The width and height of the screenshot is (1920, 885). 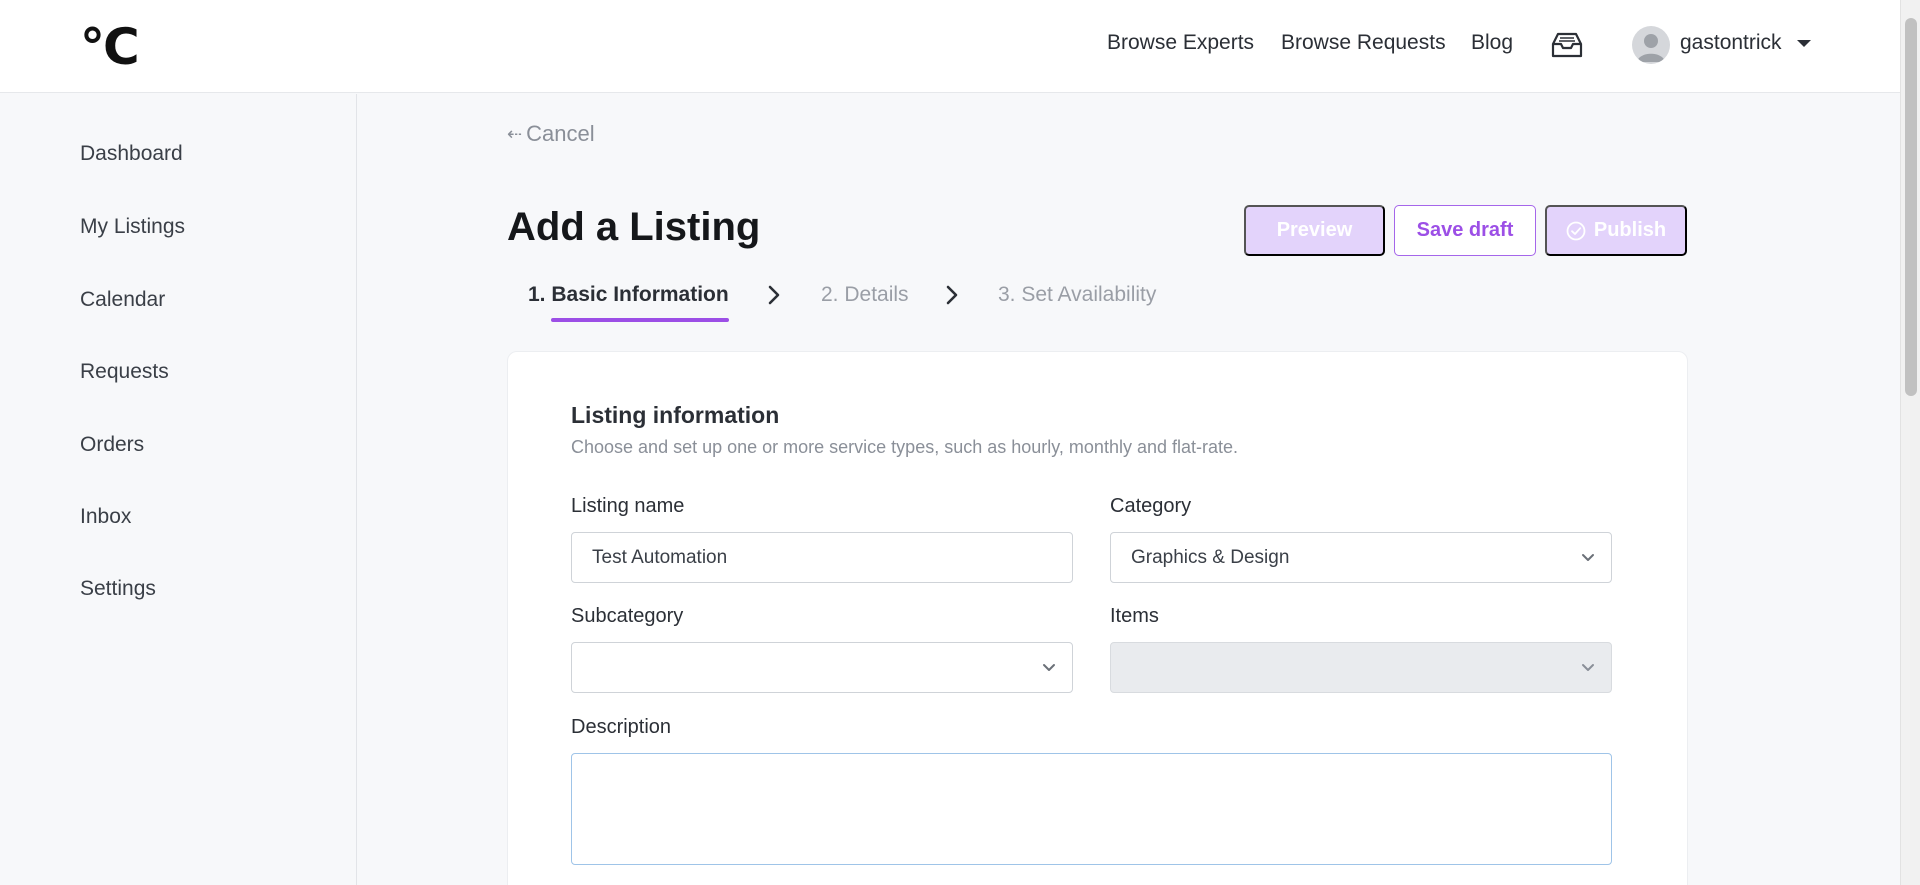 What do you see at coordinates (822, 557) in the screenshot?
I see `listing-name-input: Test Automation` at bounding box center [822, 557].